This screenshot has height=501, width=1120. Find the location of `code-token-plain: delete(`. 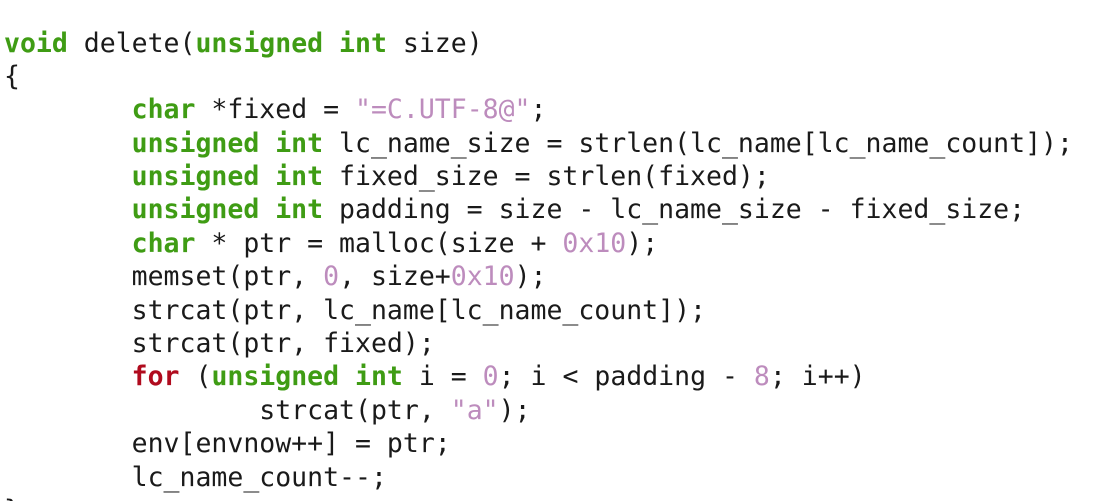

code-token-plain: delete( is located at coordinates (131, 43).